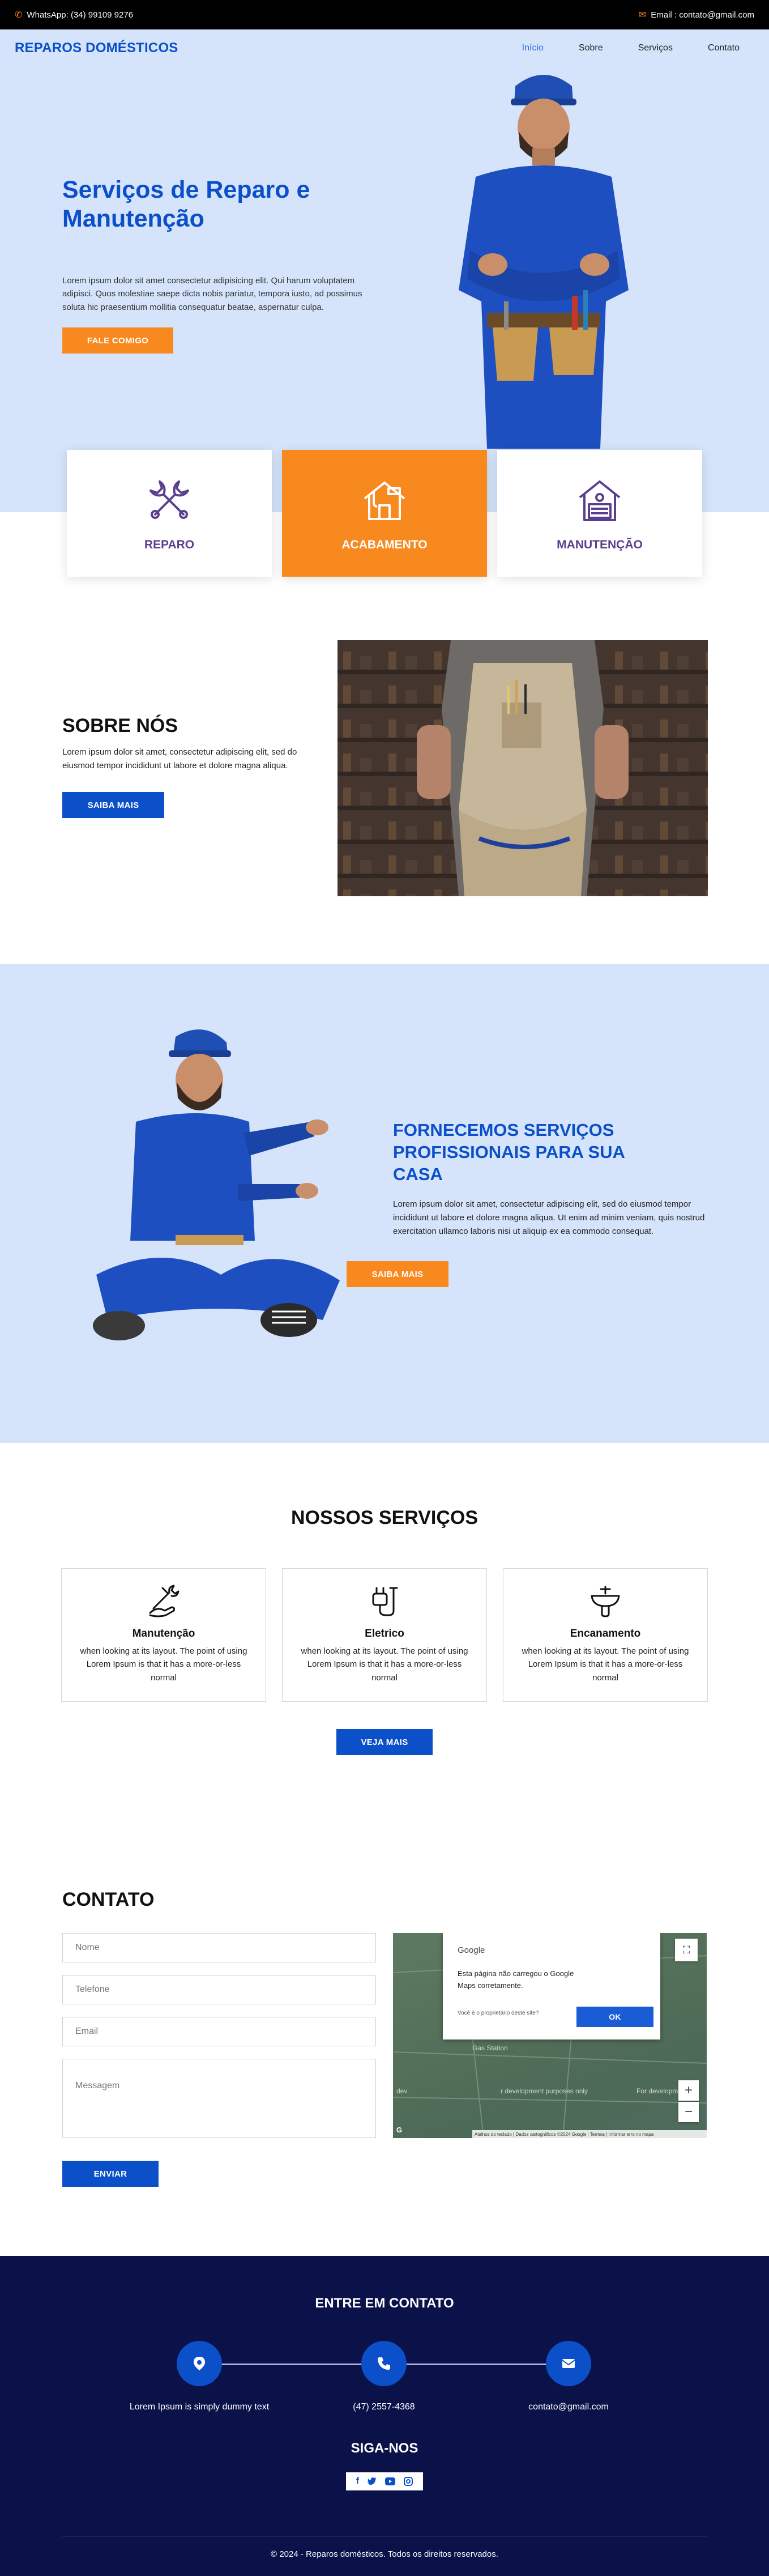  I want to click on feature-card-reparo: REPARO, so click(169, 513).